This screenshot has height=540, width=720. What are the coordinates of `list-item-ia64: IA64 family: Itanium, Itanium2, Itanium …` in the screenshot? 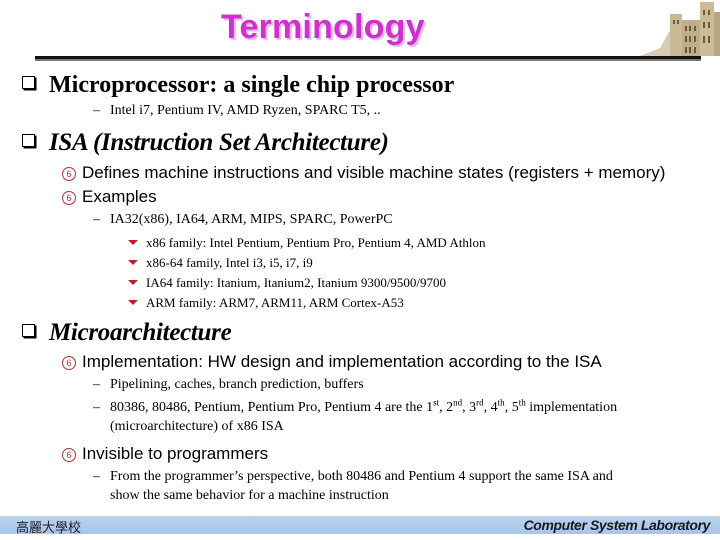 It's located at (287, 283).